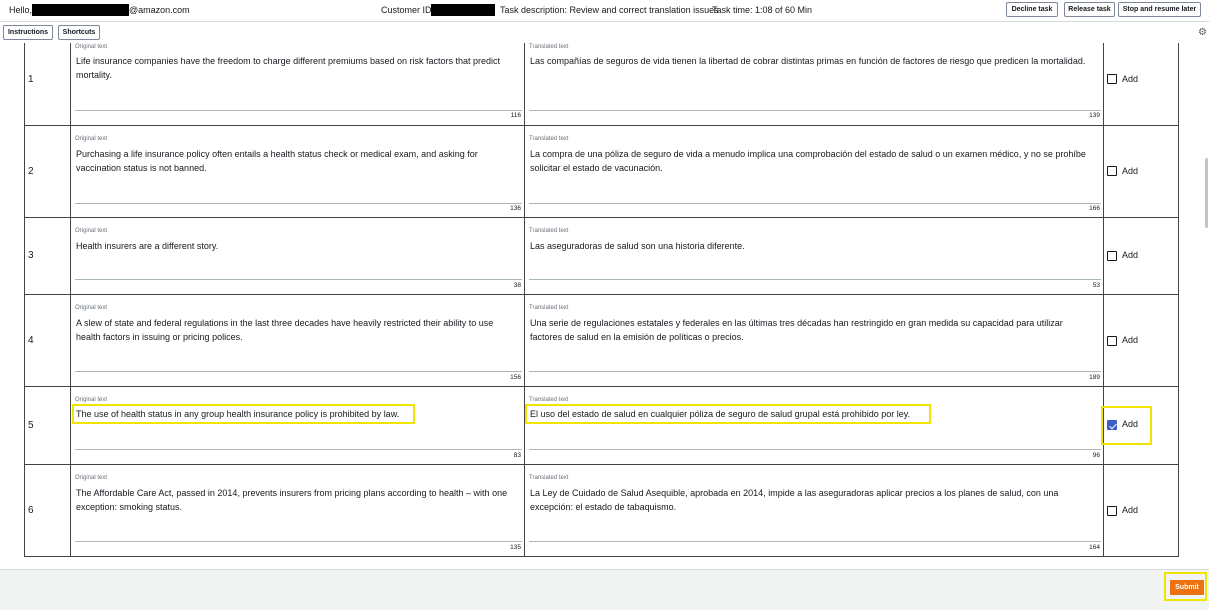  I want to click on customer-id-label: Customer ID:, so click(408, 10).